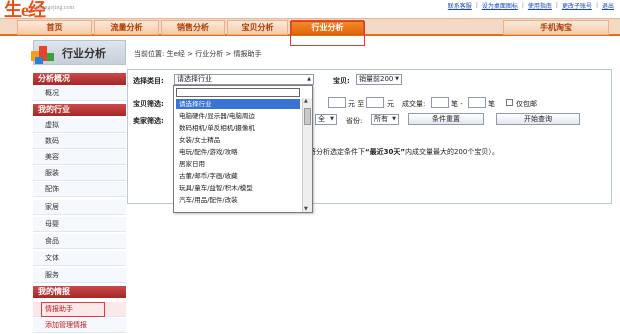  What do you see at coordinates (79, 258) in the screenshot?
I see `sidebar-item-sports: 文体` at bounding box center [79, 258].